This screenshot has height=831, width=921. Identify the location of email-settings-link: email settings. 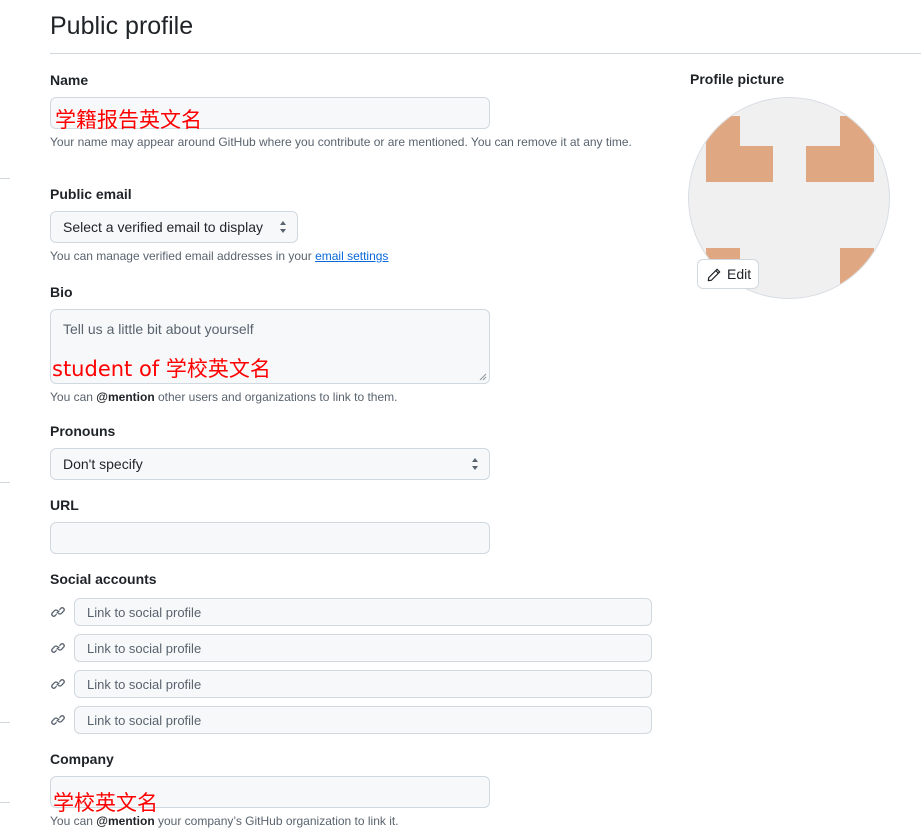
(351, 256).